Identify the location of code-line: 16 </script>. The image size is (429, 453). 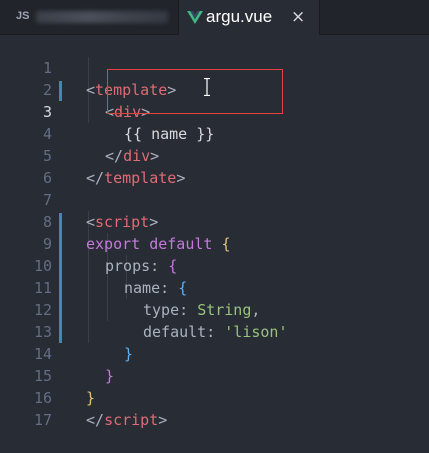
(214, 397).